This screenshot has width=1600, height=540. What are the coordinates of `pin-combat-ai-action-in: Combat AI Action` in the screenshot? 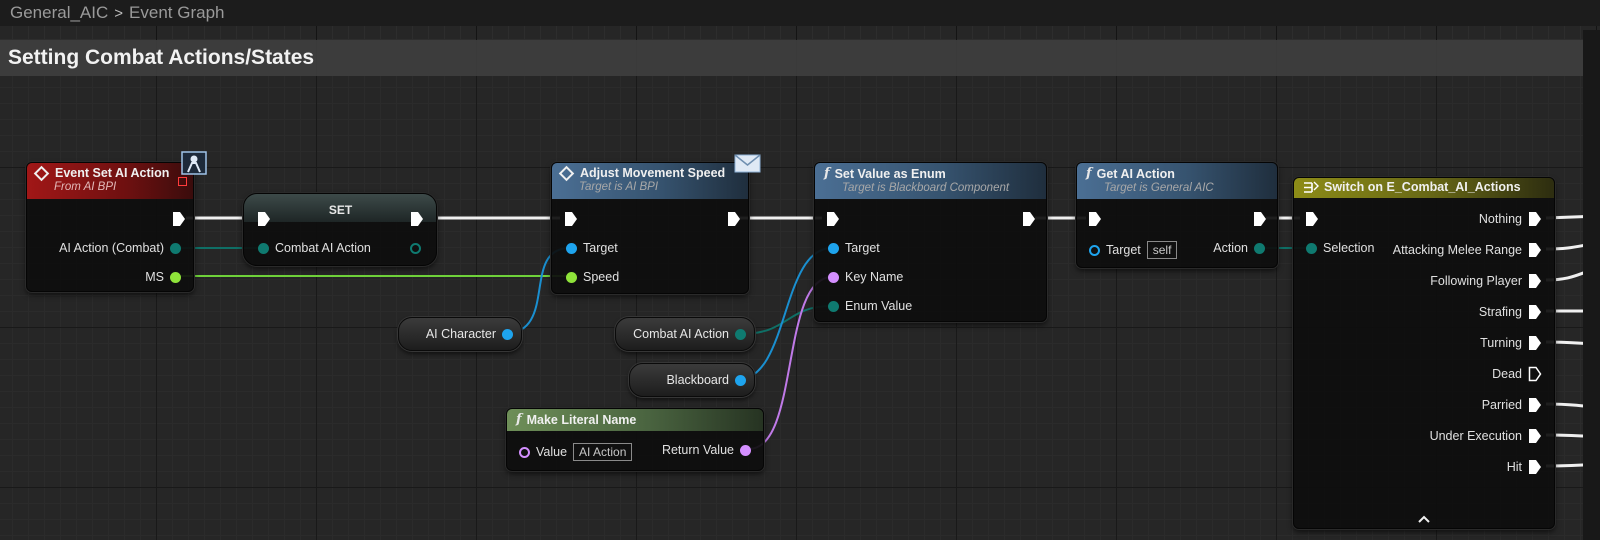 It's located at (314, 248).